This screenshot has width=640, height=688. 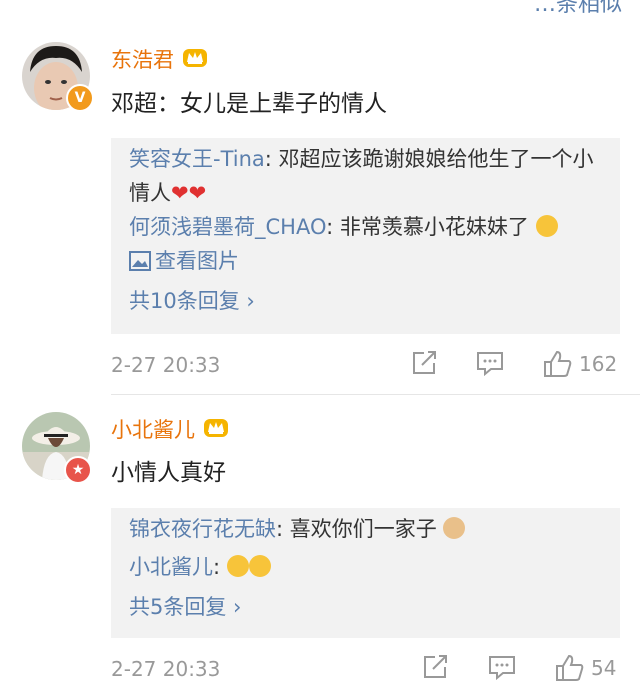 What do you see at coordinates (356, 529) in the screenshot?
I see `reply-text: : 喜欢你们一家子` at bounding box center [356, 529].